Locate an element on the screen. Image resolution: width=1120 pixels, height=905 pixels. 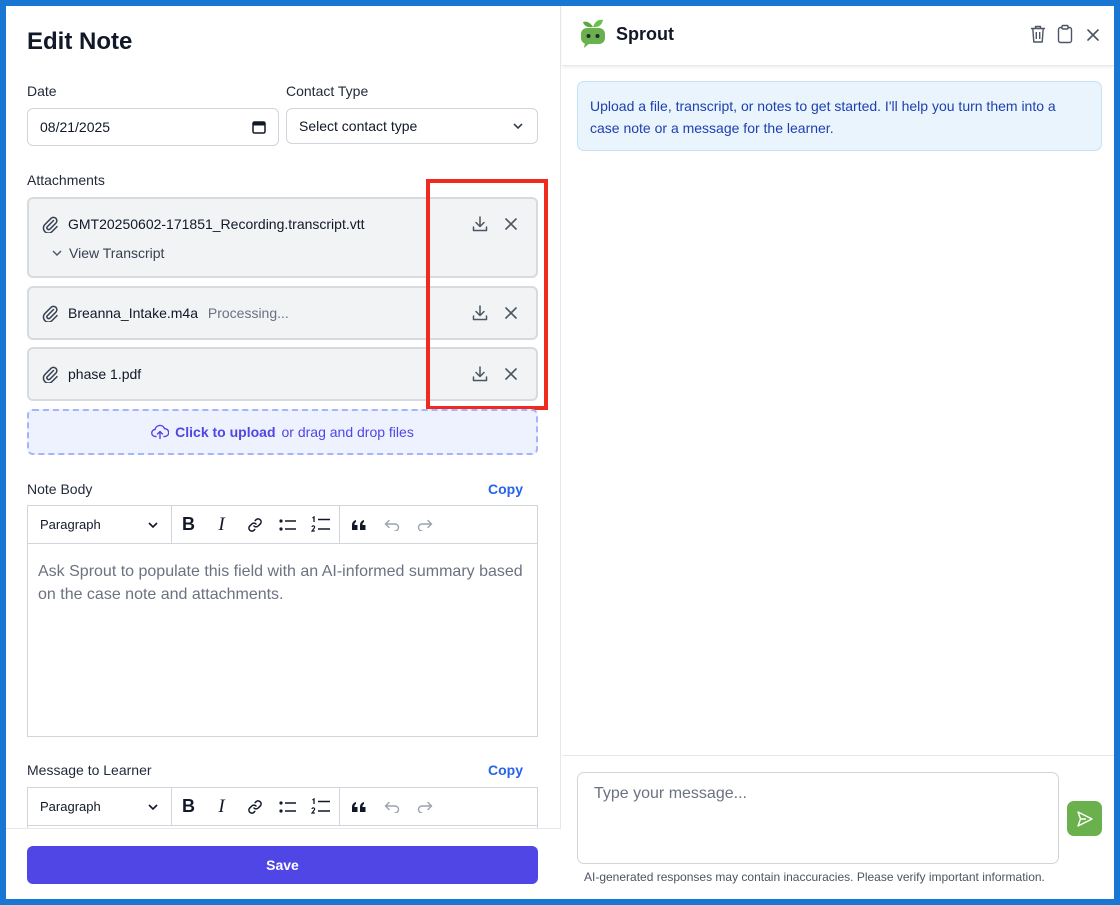
attachments-label: Attachments is located at coordinates (66, 180).